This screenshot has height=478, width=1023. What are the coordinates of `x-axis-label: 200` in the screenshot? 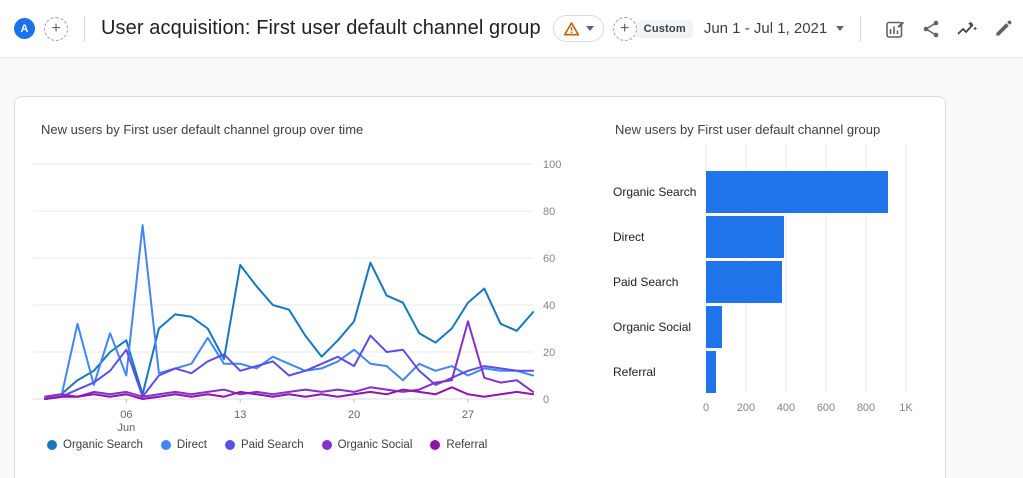 It's located at (746, 408).